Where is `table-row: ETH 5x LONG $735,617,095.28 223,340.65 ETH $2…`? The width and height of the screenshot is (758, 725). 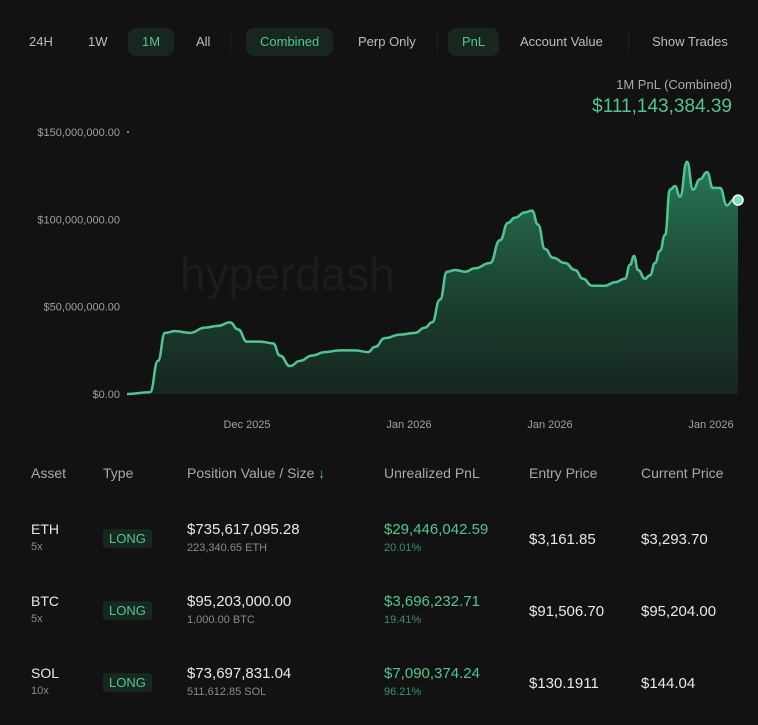
table-row: ETH 5x LONG $735,617,095.28 223,340.65 ETH $2… is located at coordinates (379, 551).